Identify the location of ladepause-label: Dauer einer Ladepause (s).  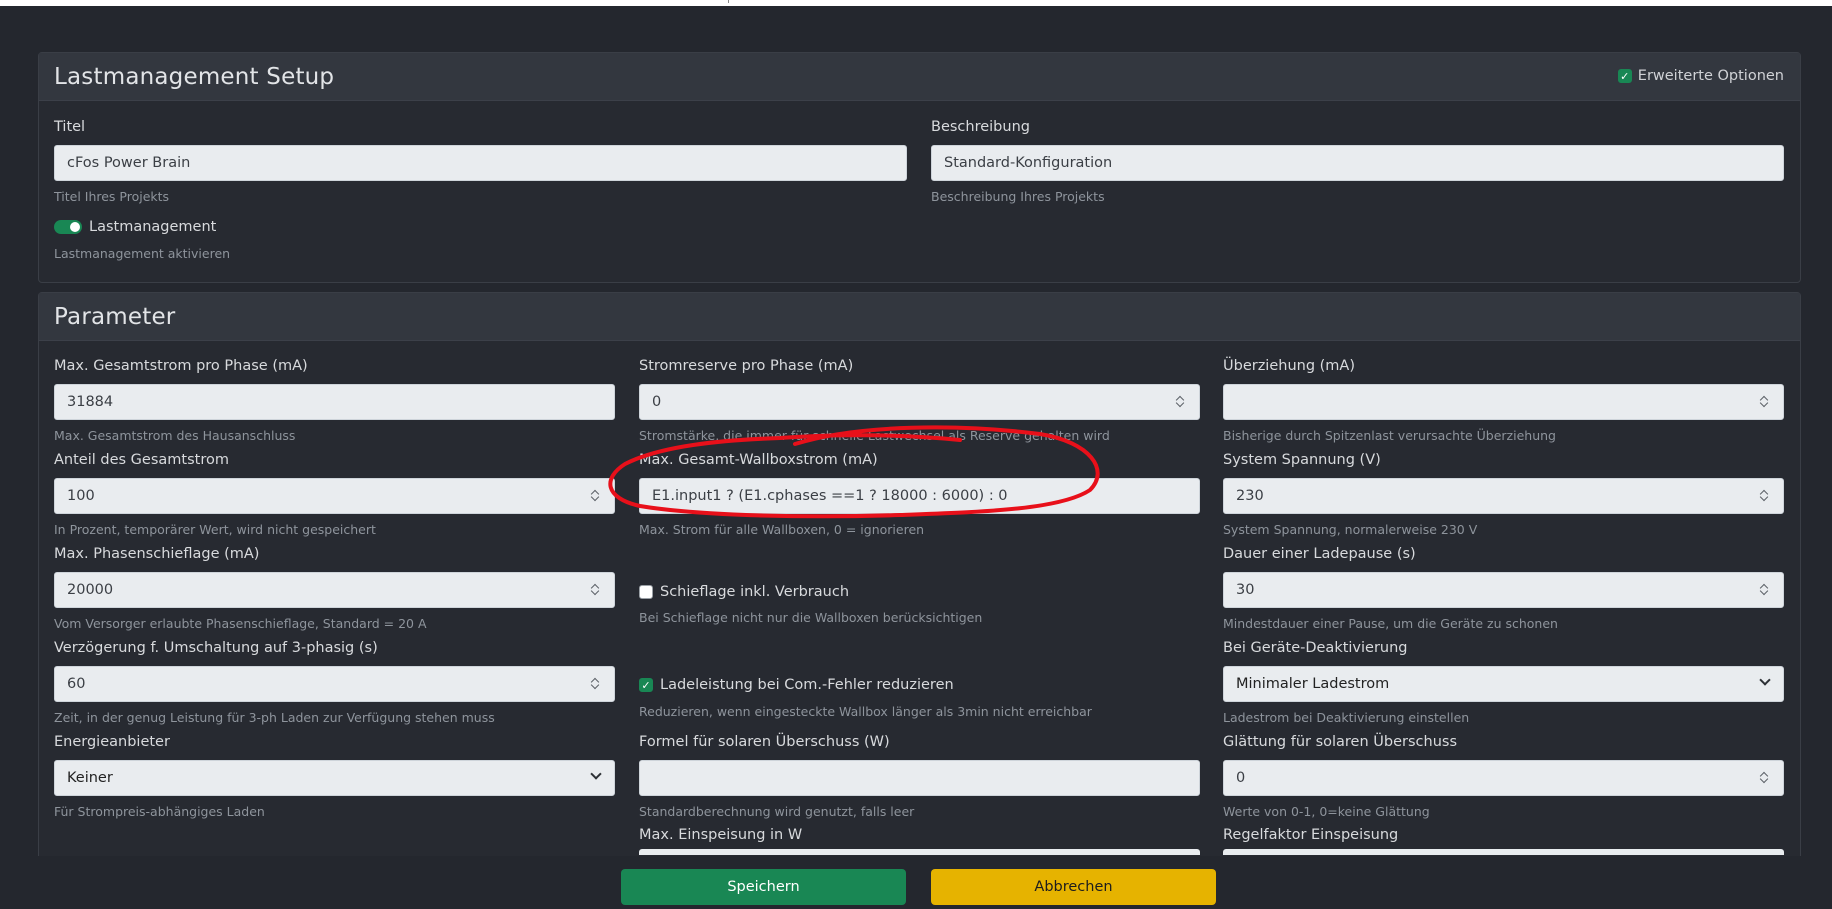
(1319, 554).